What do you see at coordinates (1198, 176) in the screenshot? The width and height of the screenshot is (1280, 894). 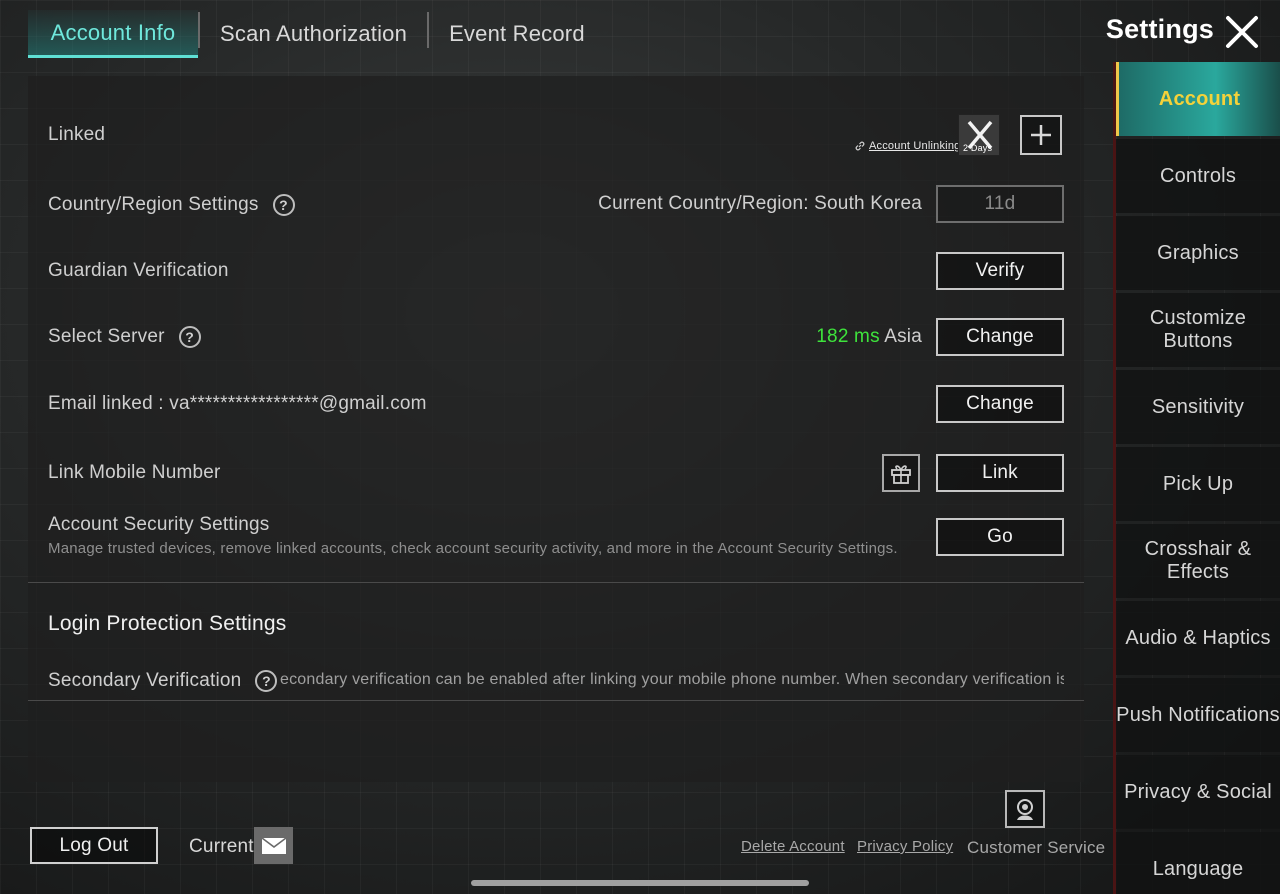 I see `sidebar-item-controls: Controls` at bounding box center [1198, 176].